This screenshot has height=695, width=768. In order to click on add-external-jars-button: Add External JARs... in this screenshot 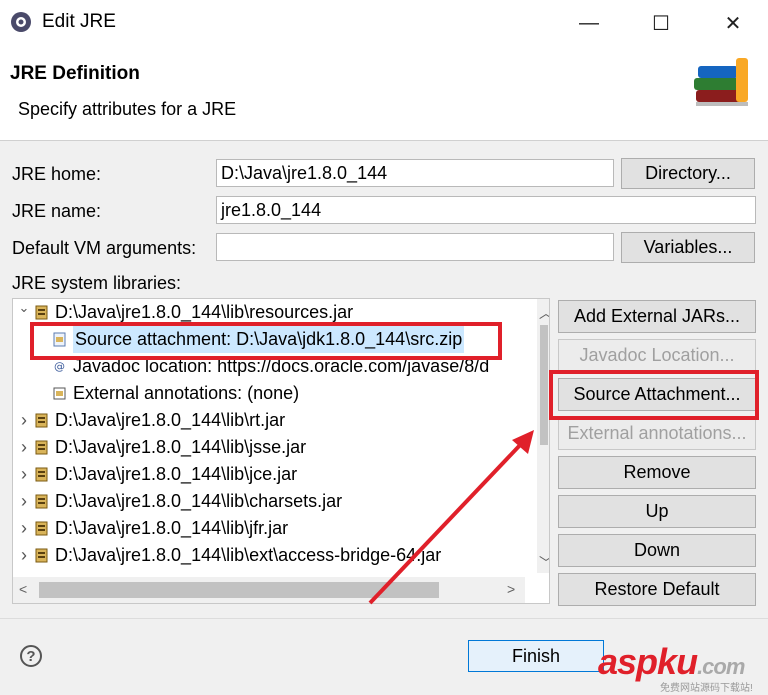, I will do `click(657, 316)`.